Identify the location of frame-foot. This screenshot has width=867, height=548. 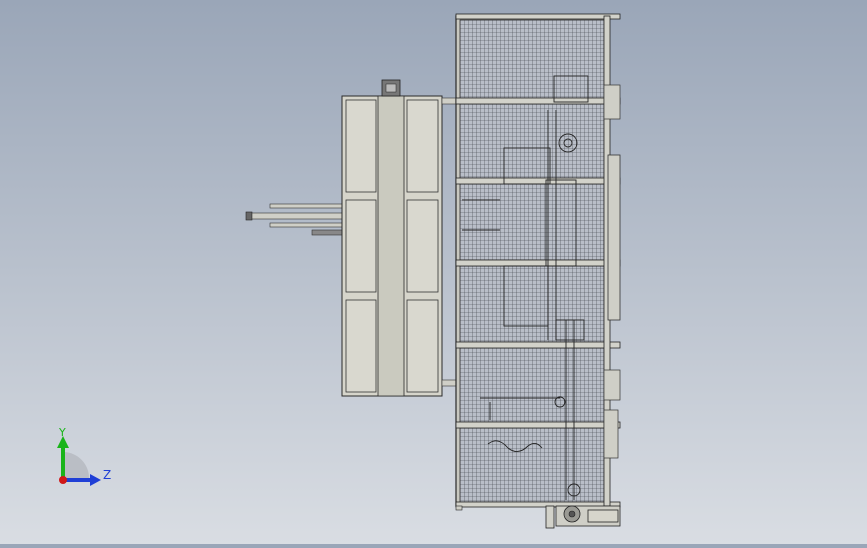
(459, 508).